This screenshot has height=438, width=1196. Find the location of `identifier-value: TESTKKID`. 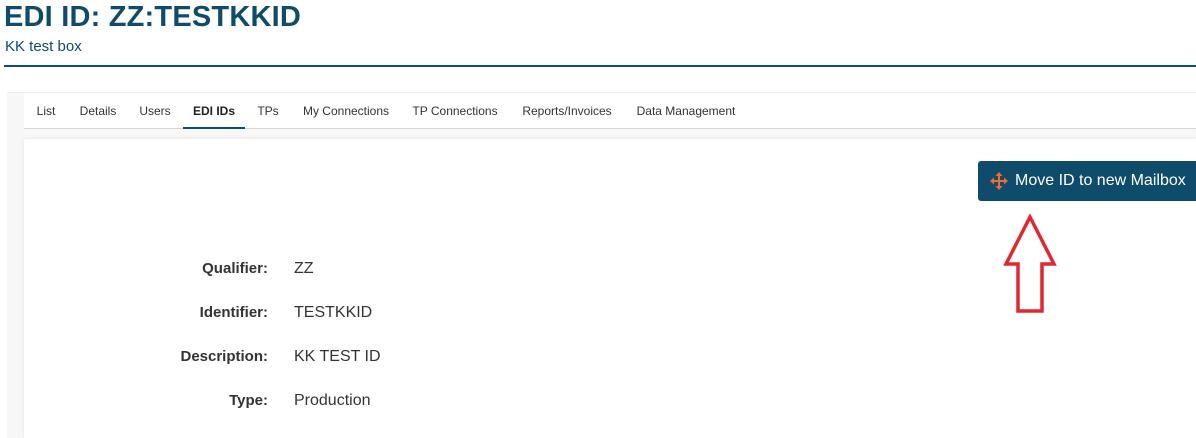

identifier-value: TESTKKID is located at coordinates (333, 312).